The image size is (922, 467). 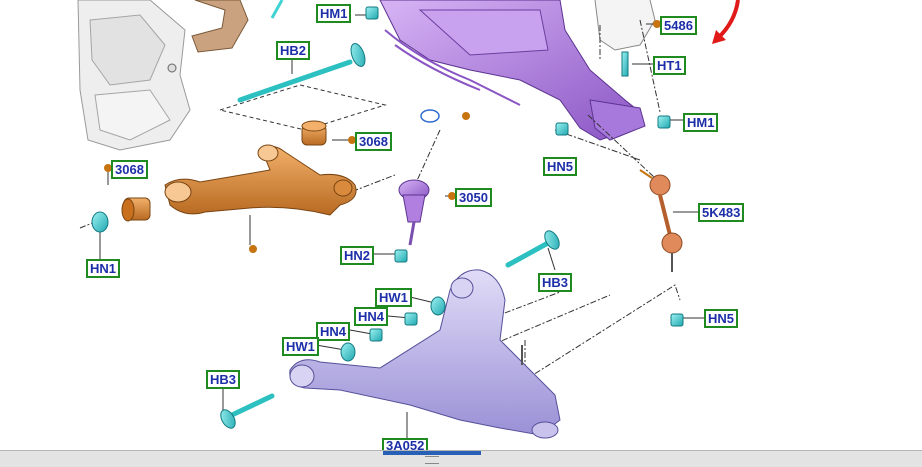 What do you see at coordinates (371, 316) in the screenshot?
I see `callout-hn4-top: HN4` at bounding box center [371, 316].